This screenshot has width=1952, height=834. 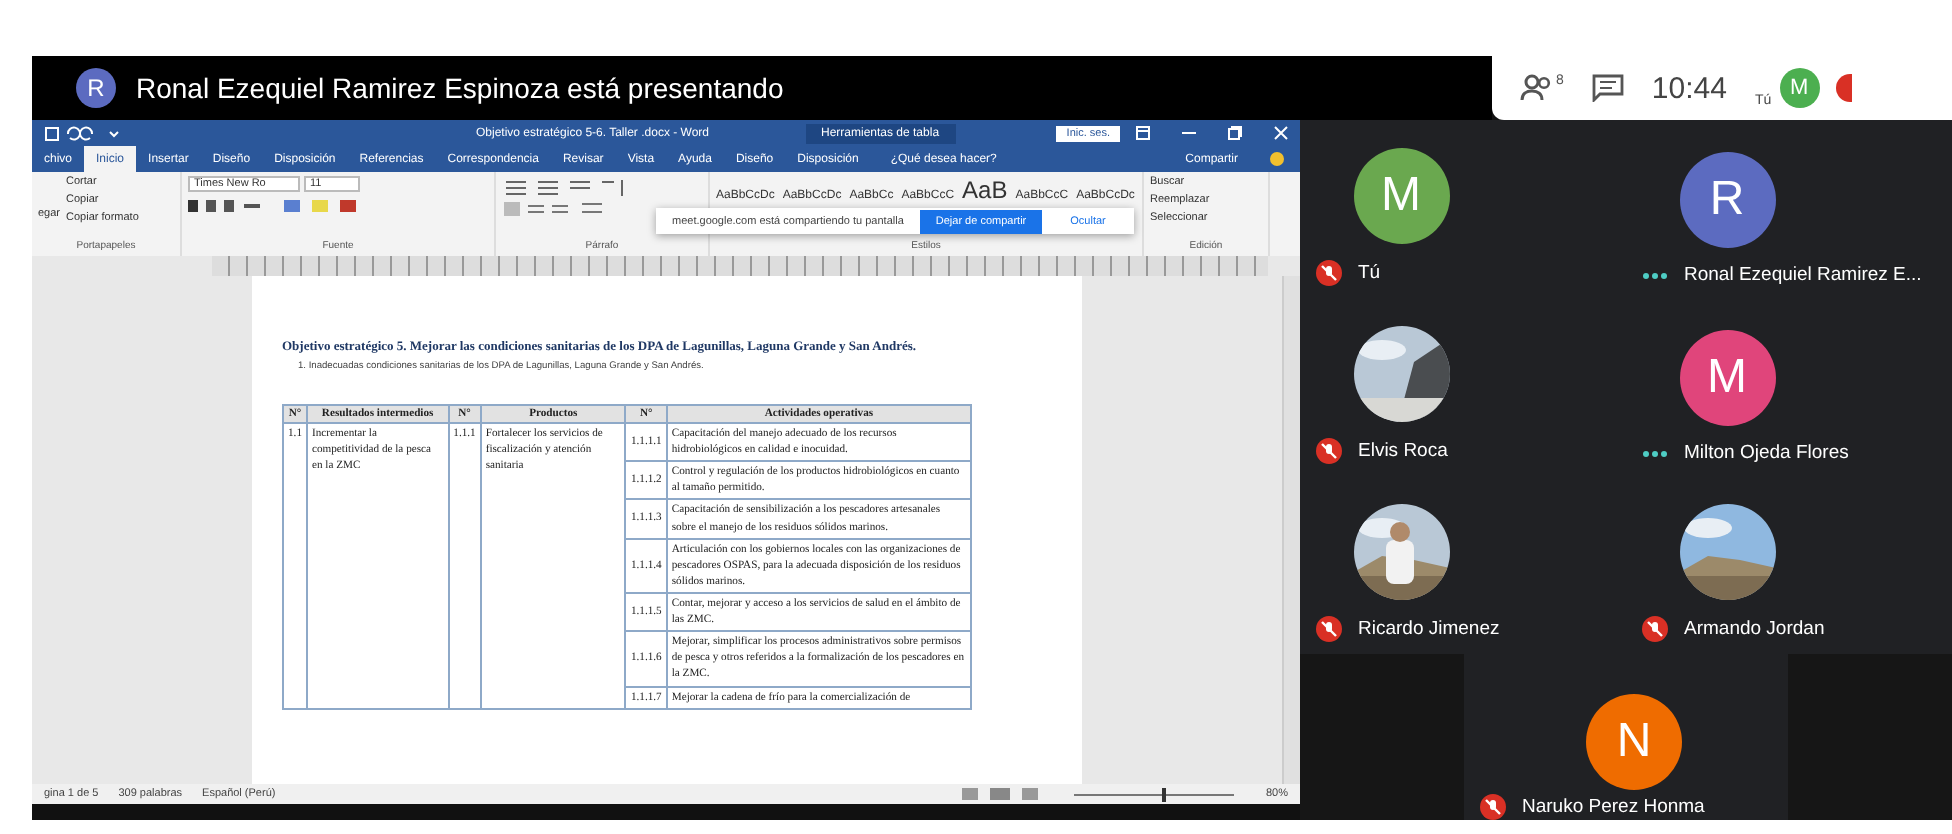 What do you see at coordinates (84, 133) in the screenshot?
I see `quick-access-icon` at bounding box center [84, 133].